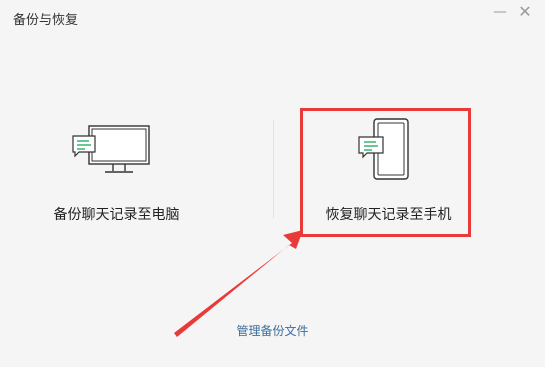 The height and width of the screenshot is (367, 545). What do you see at coordinates (273, 169) in the screenshot?
I see `divider` at bounding box center [273, 169].